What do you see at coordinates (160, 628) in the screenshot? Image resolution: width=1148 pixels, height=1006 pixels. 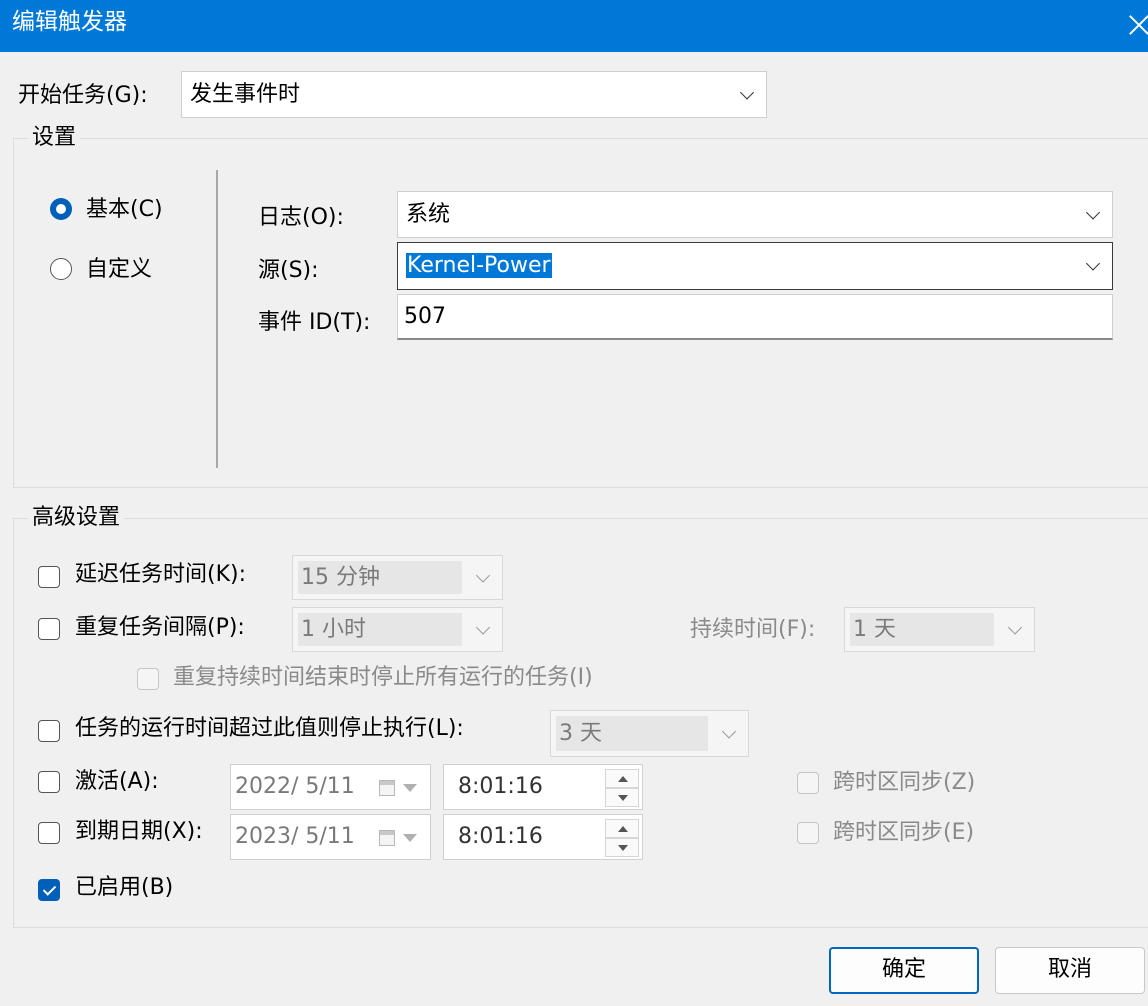 I see `repeat-label: 重复任务间隔(P):` at bounding box center [160, 628].